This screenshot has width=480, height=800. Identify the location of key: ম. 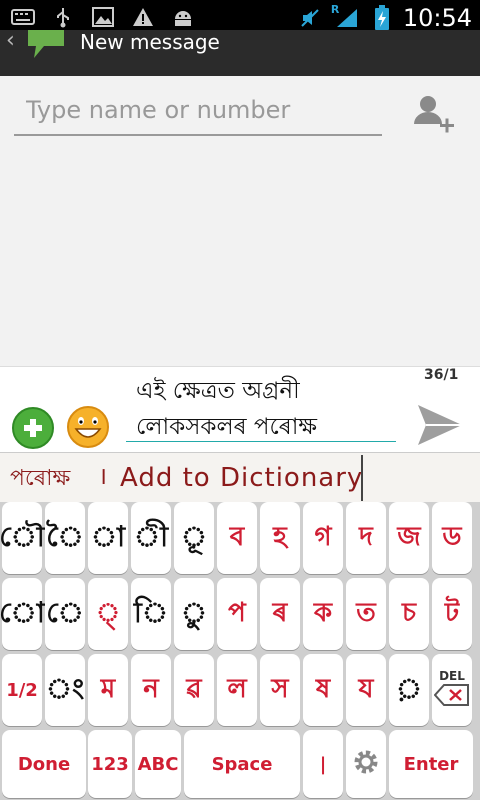
(108, 690).